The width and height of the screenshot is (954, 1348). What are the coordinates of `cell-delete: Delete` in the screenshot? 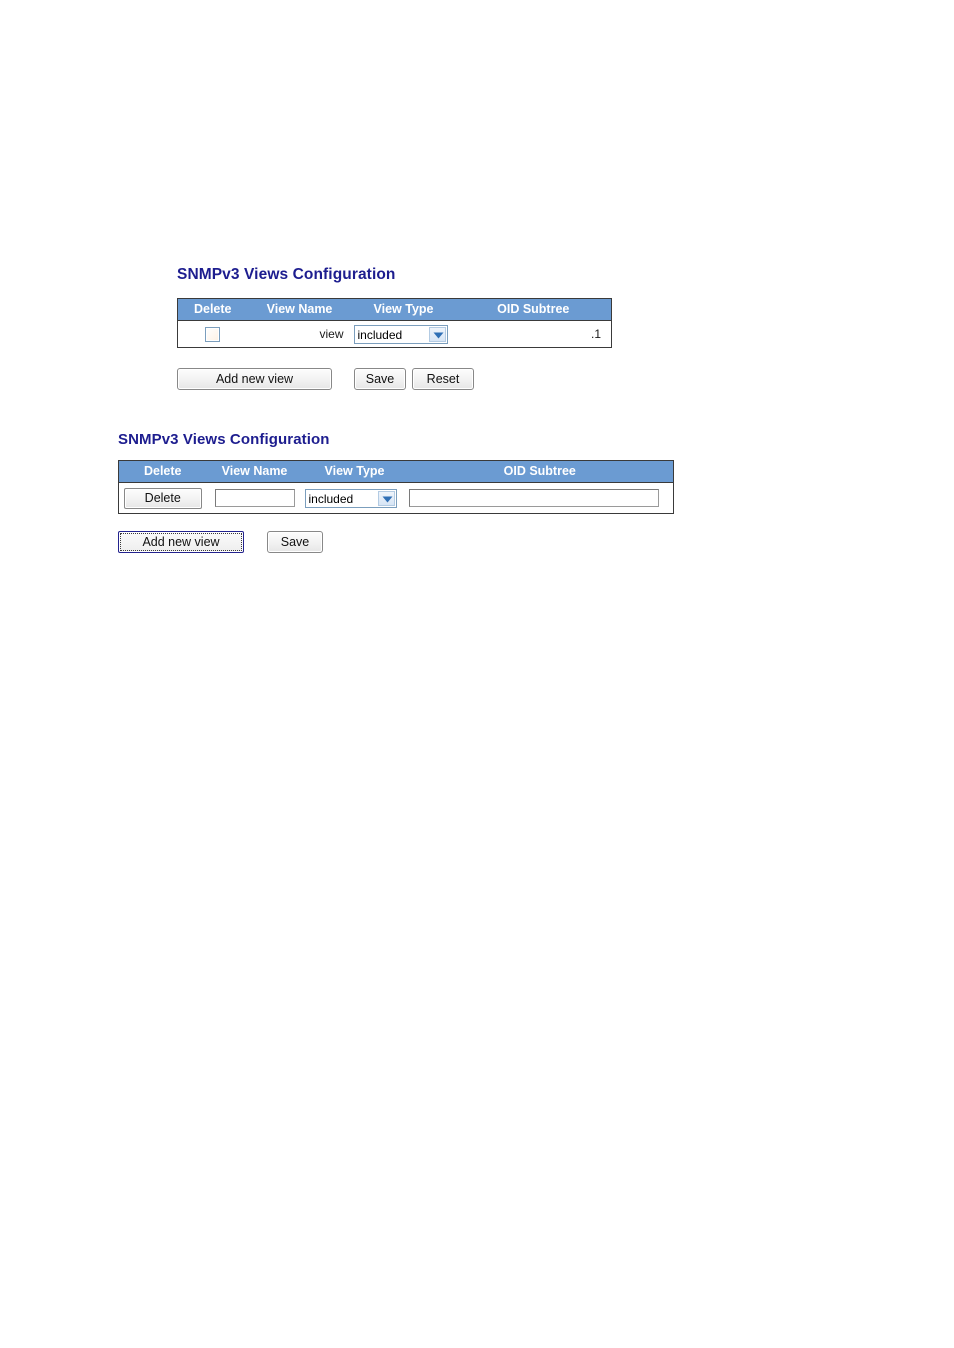 It's located at (162, 498).